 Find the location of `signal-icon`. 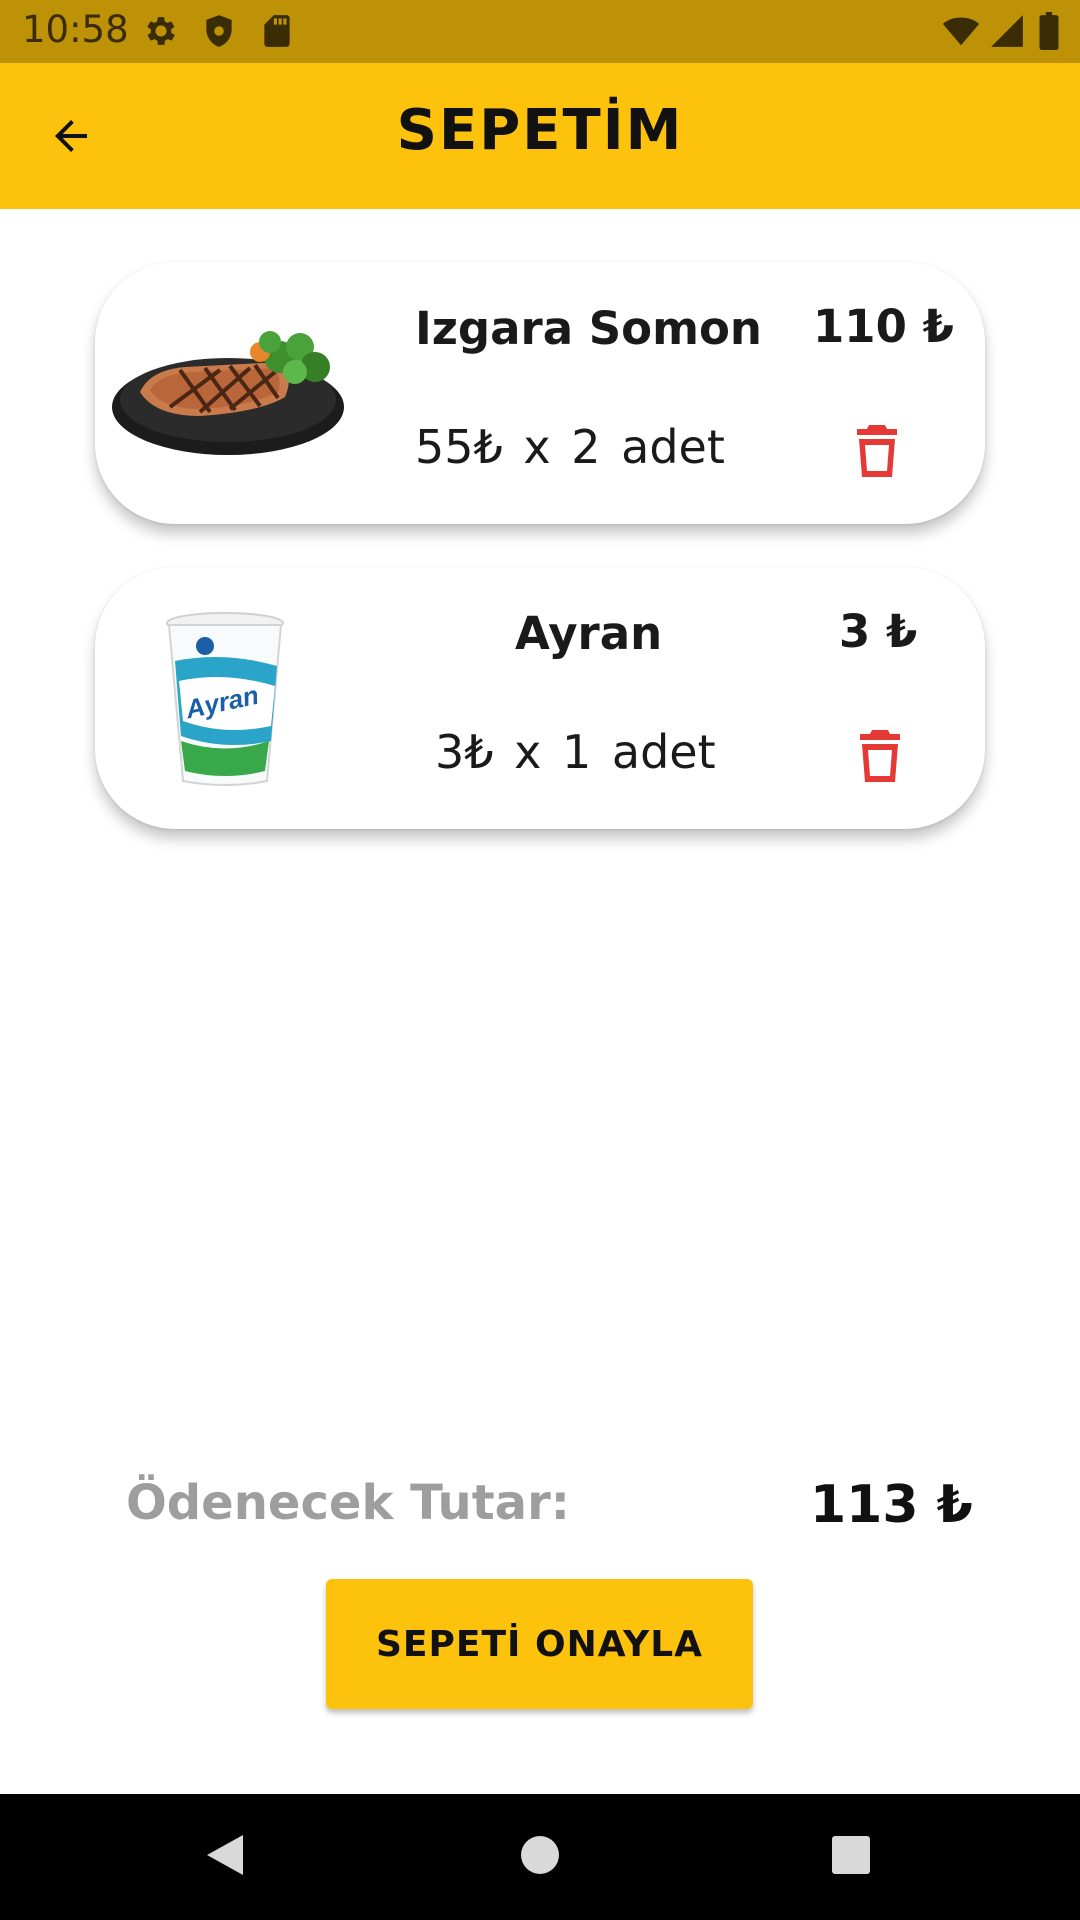

signal-icon is located at coordinates (1007, 33).